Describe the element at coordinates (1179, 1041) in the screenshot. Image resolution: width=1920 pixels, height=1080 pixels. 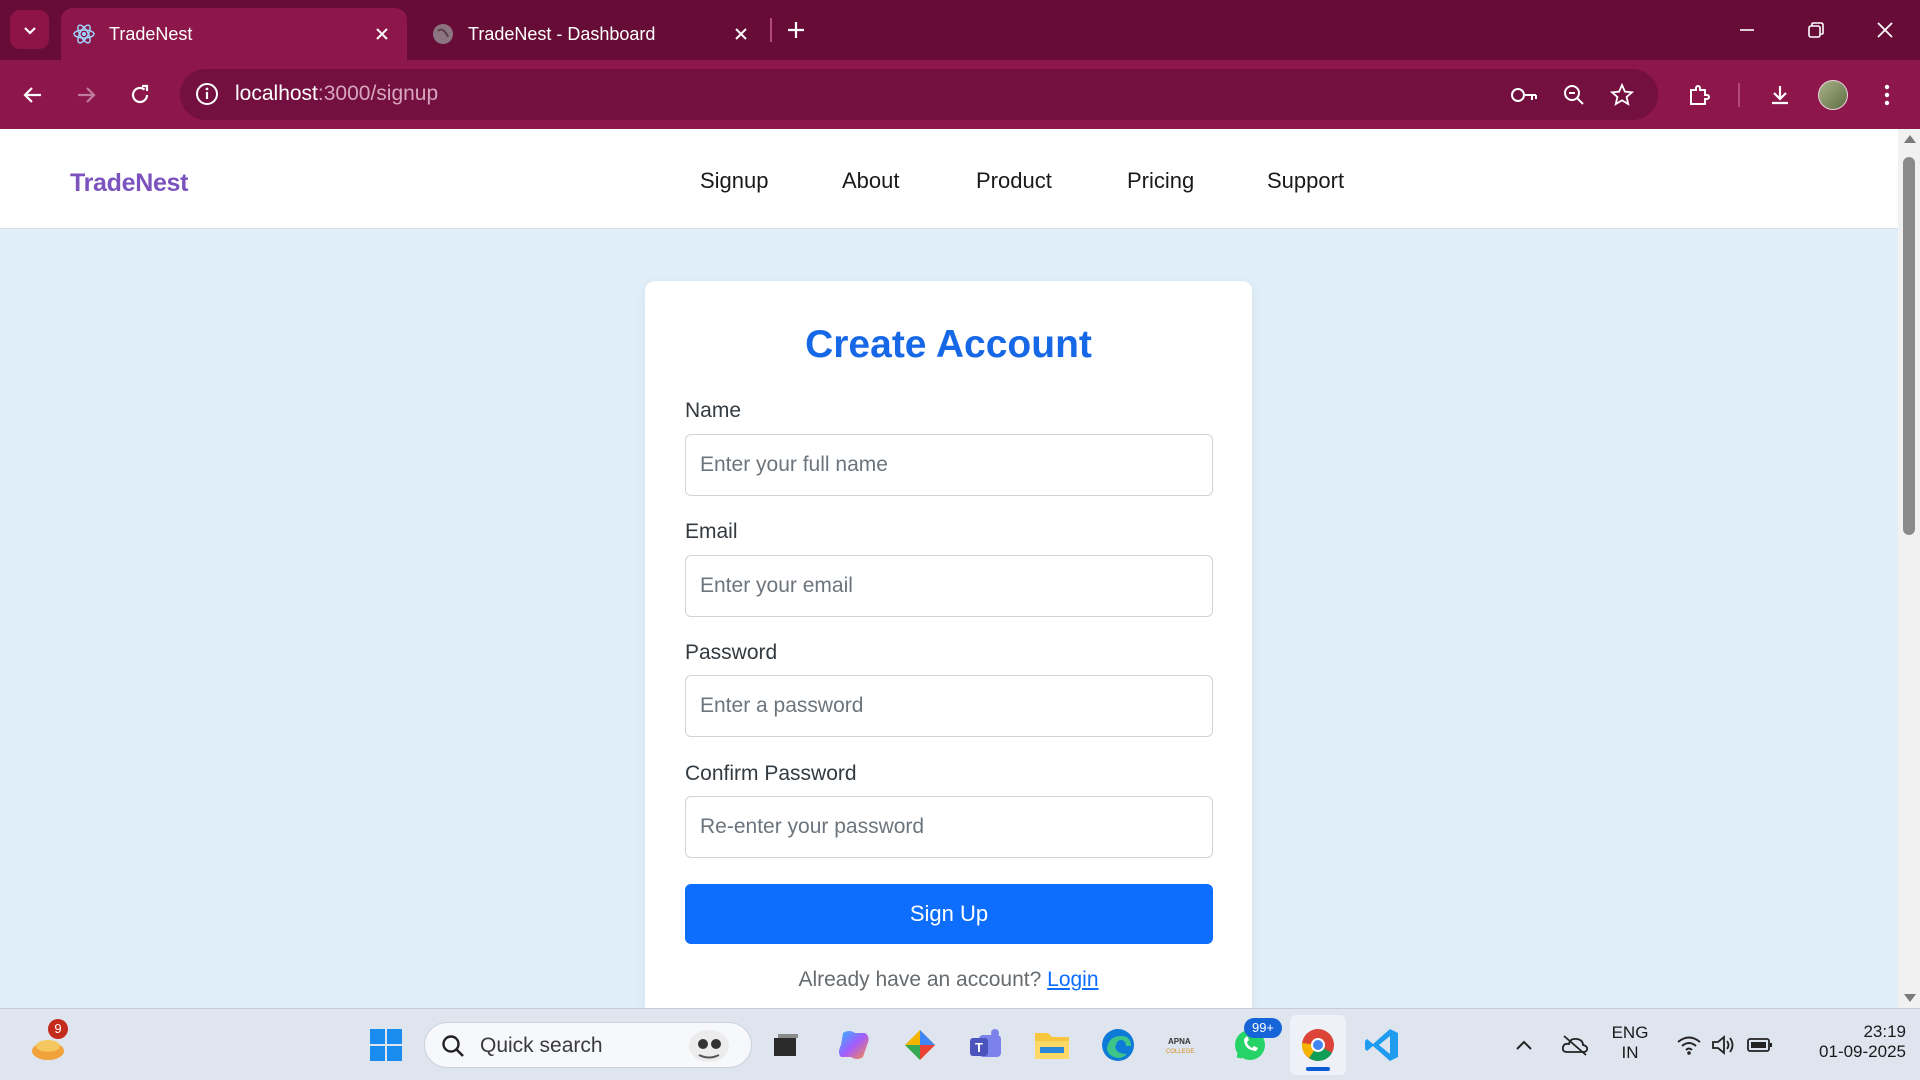
I see `svg-text: APNA` at that location.